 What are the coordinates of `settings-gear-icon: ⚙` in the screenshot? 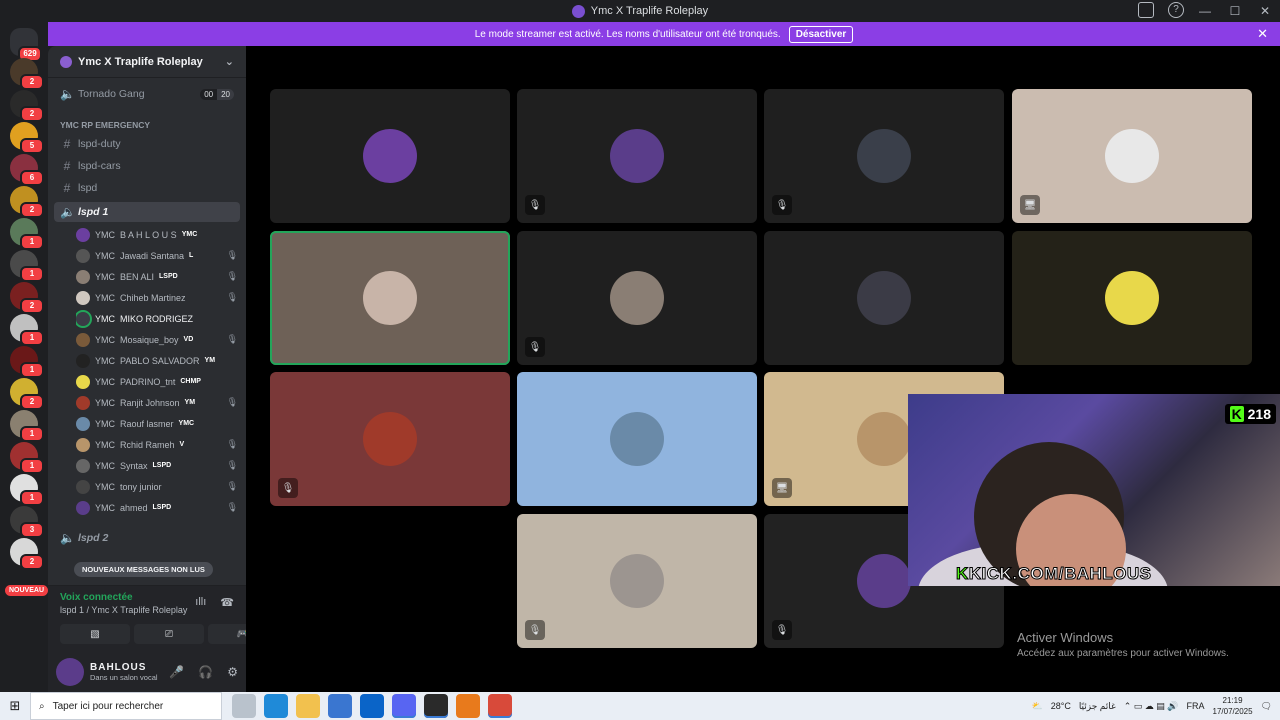 It's located at (232, 672).